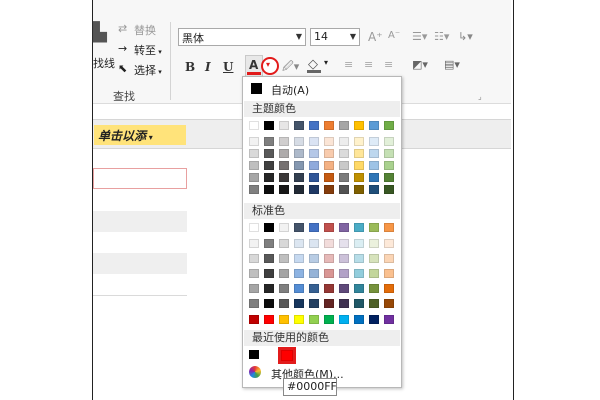 Image resolution: width=600 pixels, height=400 pixels. Describe the element at coordinates (335, 37) in the screenshot. I see `font-size-select: 14 ▼` at that location.